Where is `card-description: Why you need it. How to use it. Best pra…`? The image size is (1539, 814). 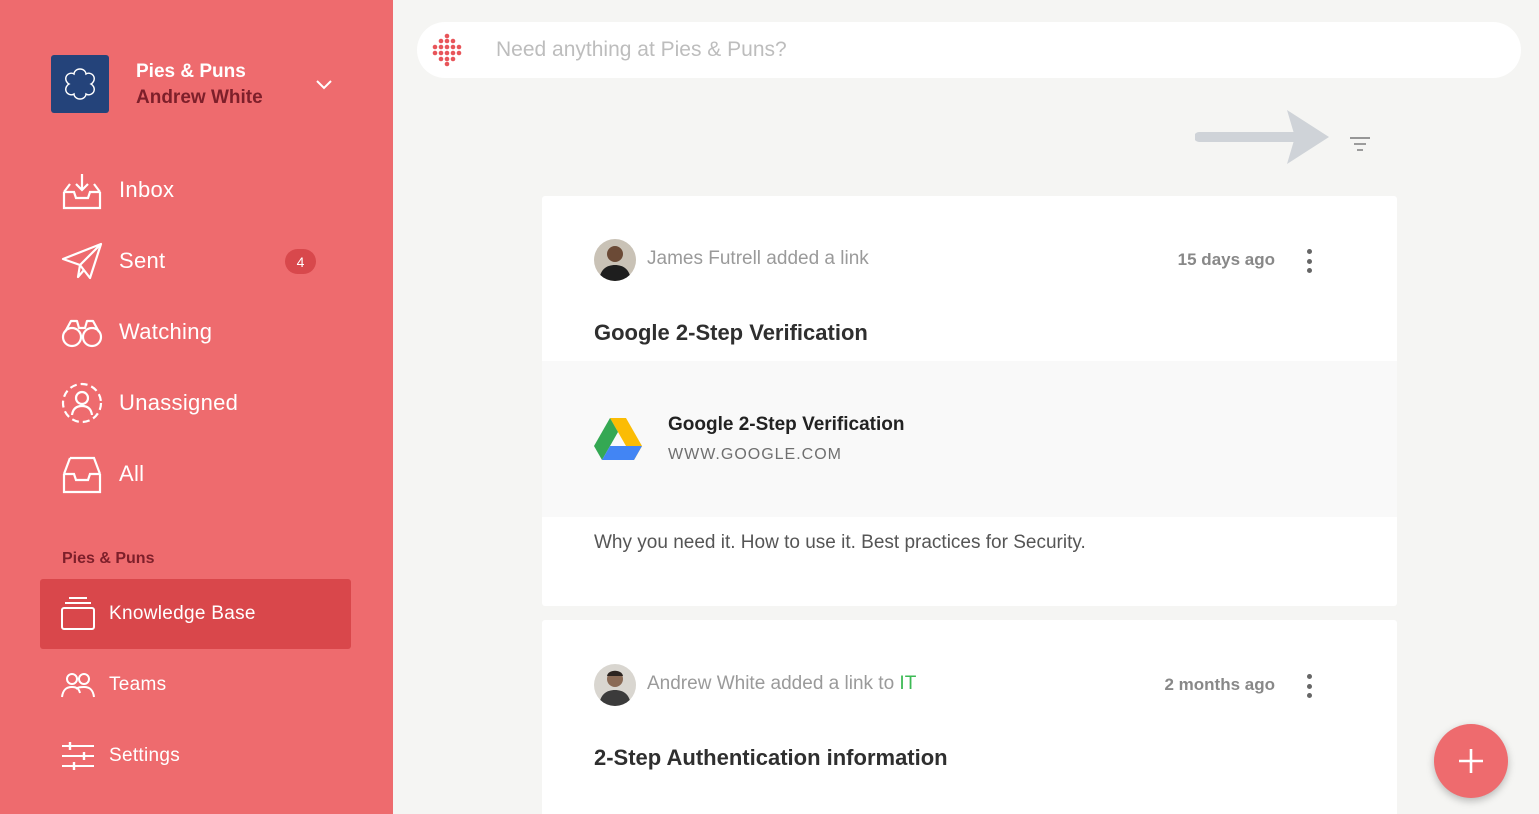
card-description: Why you need it. How to use it. Best pra… is located at coordinates (840, 542).